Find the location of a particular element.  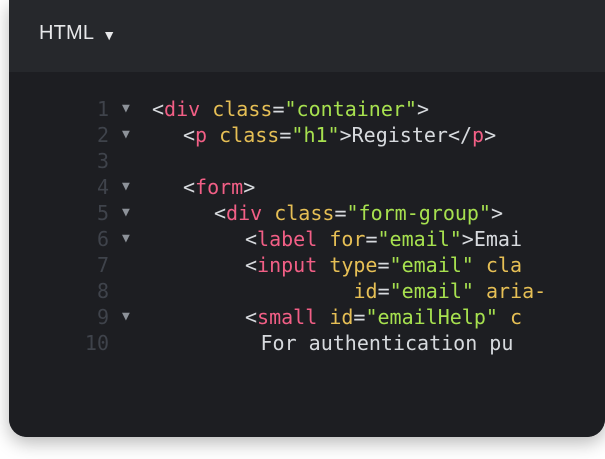

code-line: 5 ▼ <div class="form-group"> is located at coordinates (307, 213).